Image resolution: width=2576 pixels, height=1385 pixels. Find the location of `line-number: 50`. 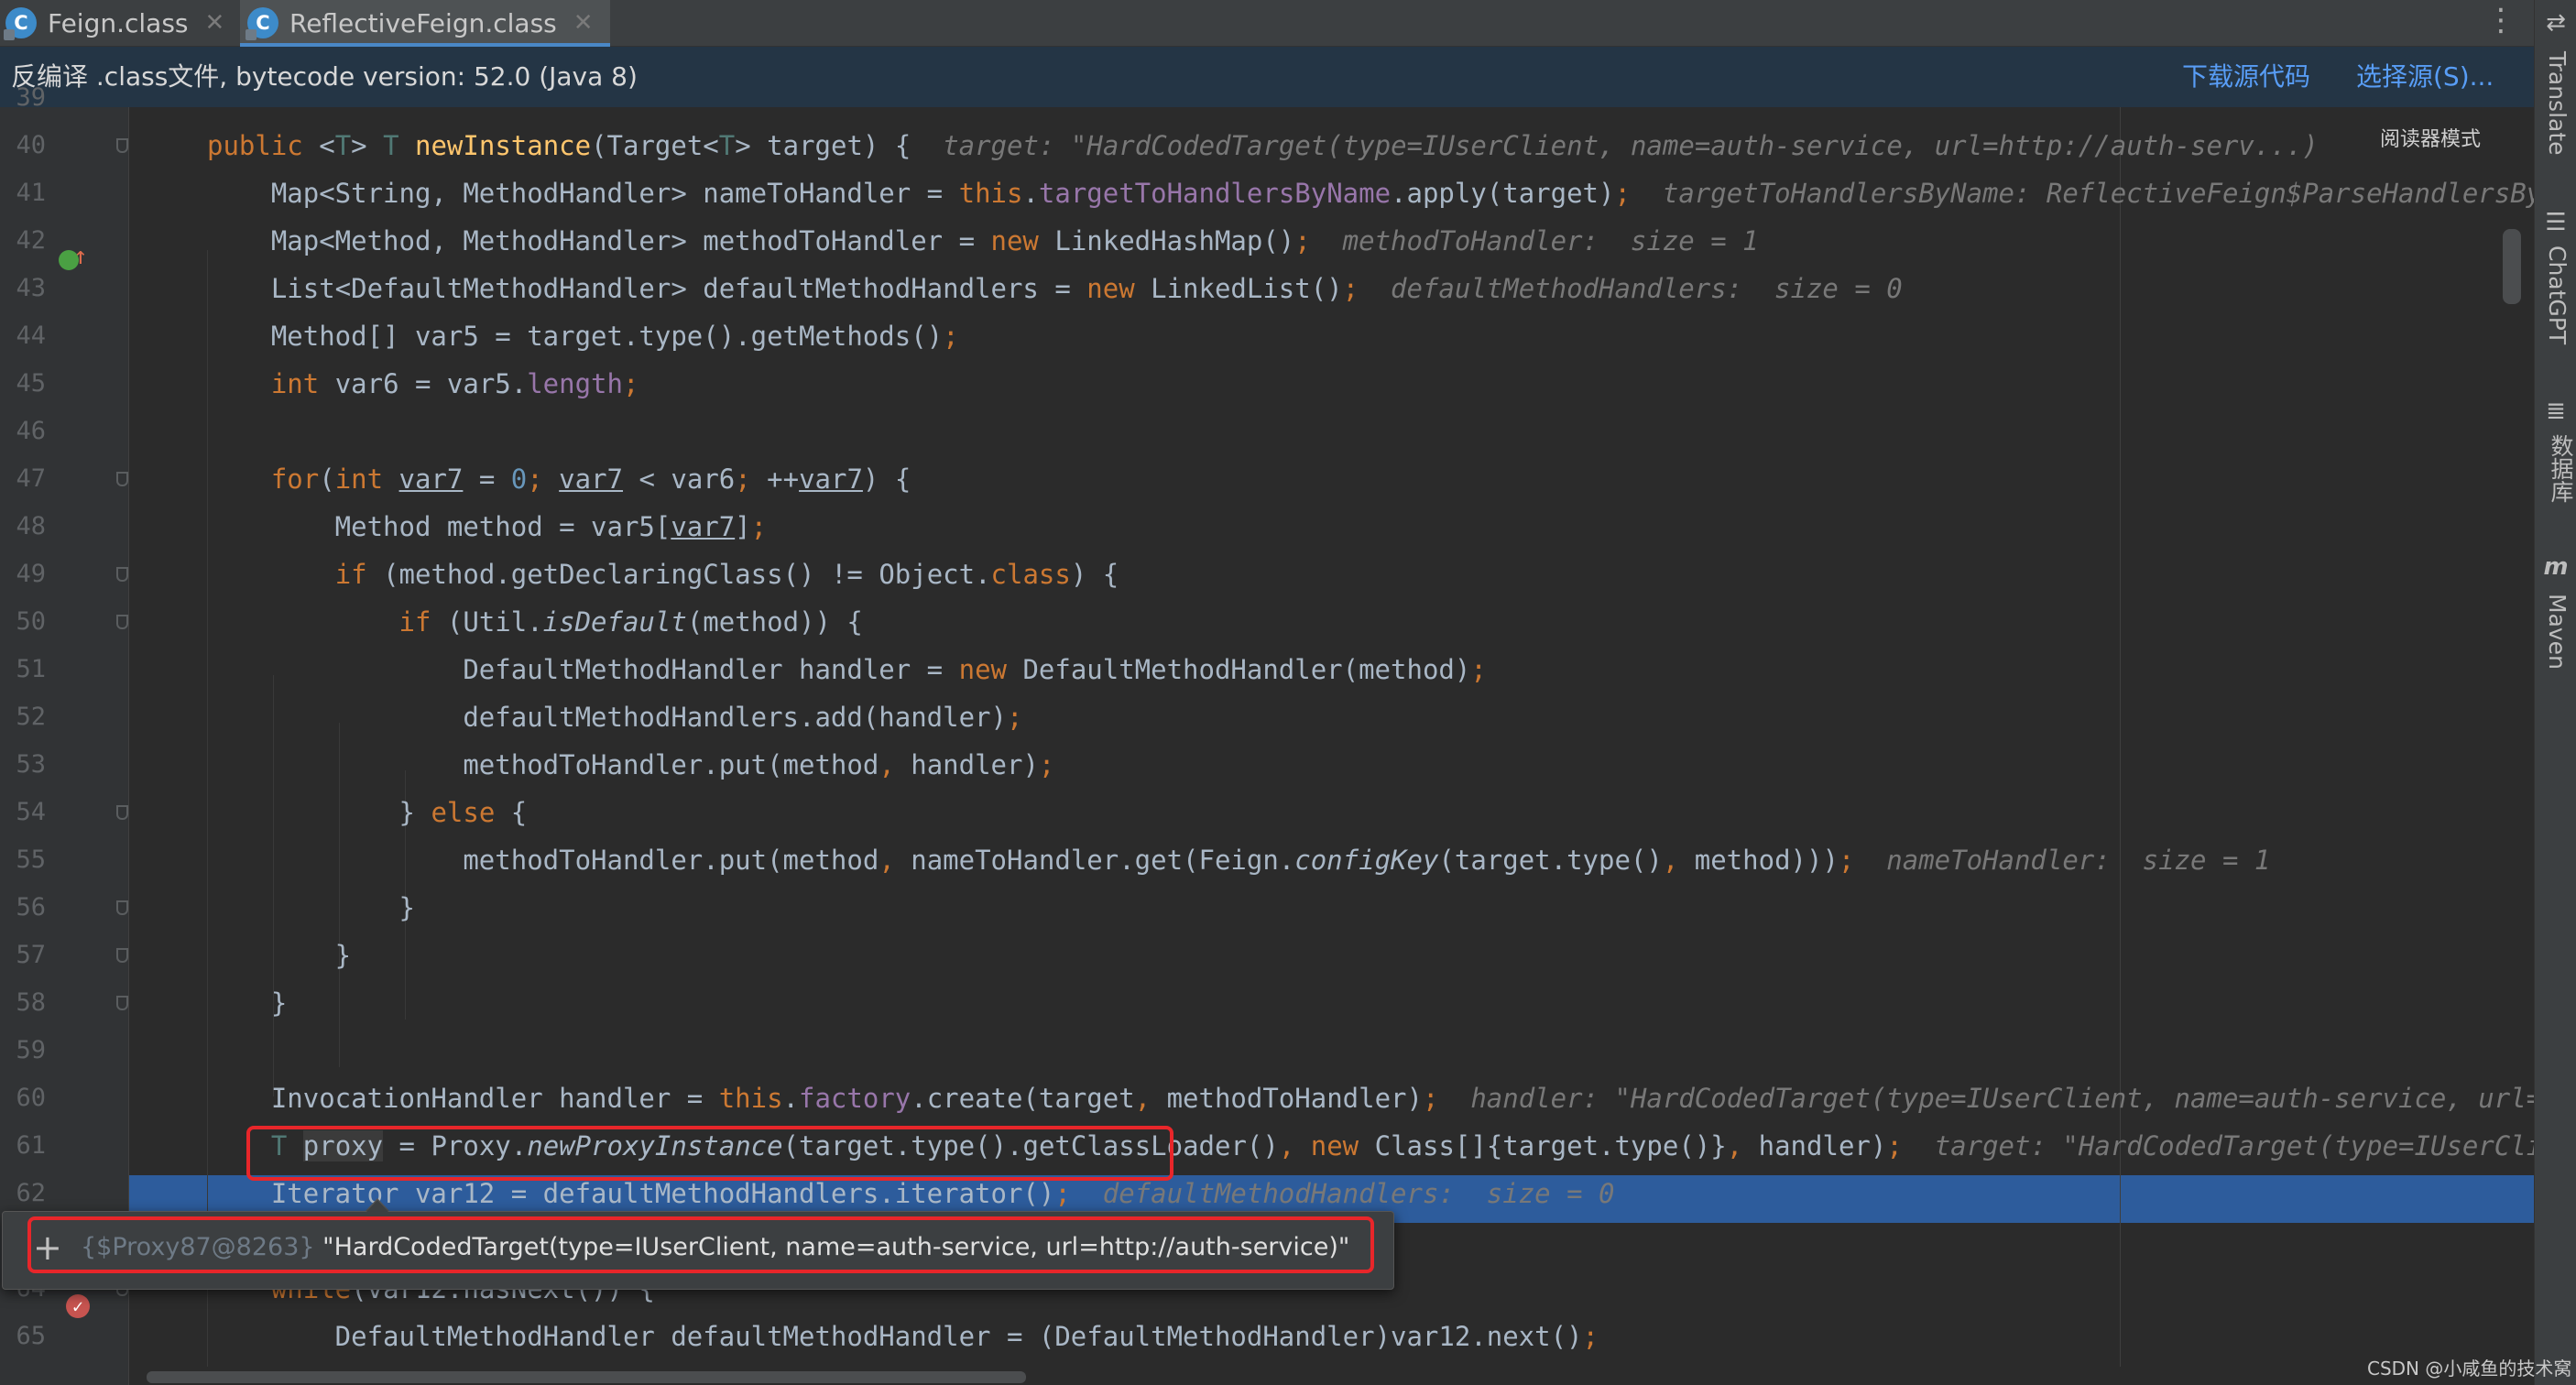

line-number: 50 is located at coordinates (23, 622).